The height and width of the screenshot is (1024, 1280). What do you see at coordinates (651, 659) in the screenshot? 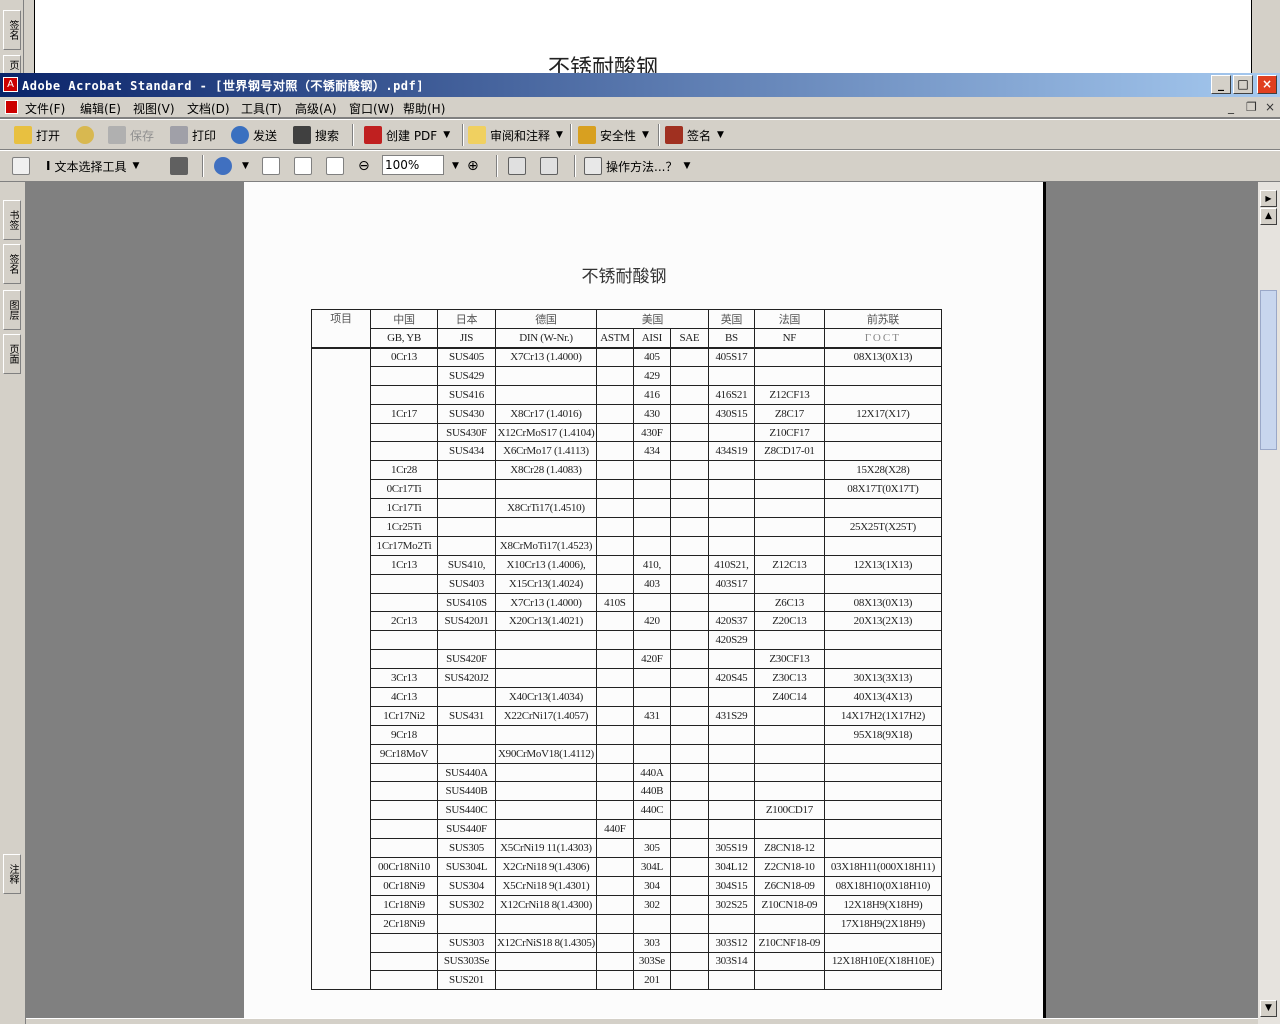
I see `cell-aisi: 420F` at bounding box center [651, 659].